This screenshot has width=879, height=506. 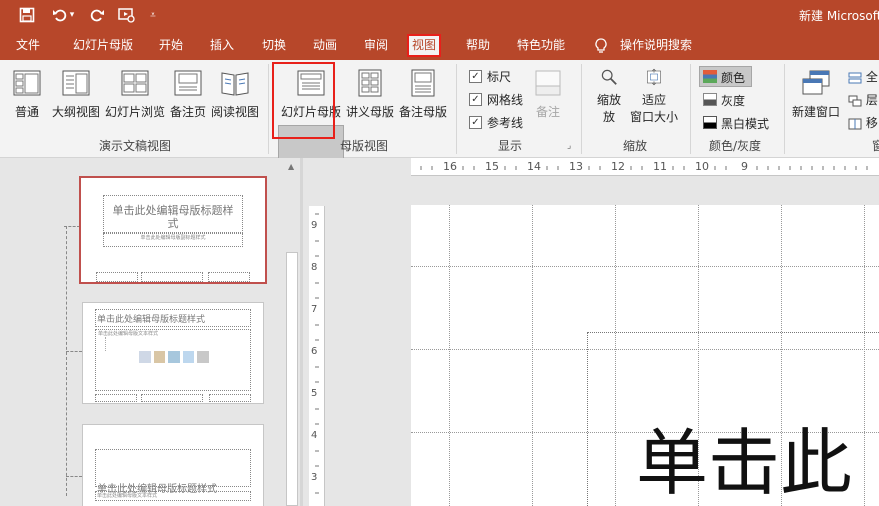 What do you see at coordinates (188, 357) in the screenshot?
I see `picture-icon` at bounding box center [188, 357].